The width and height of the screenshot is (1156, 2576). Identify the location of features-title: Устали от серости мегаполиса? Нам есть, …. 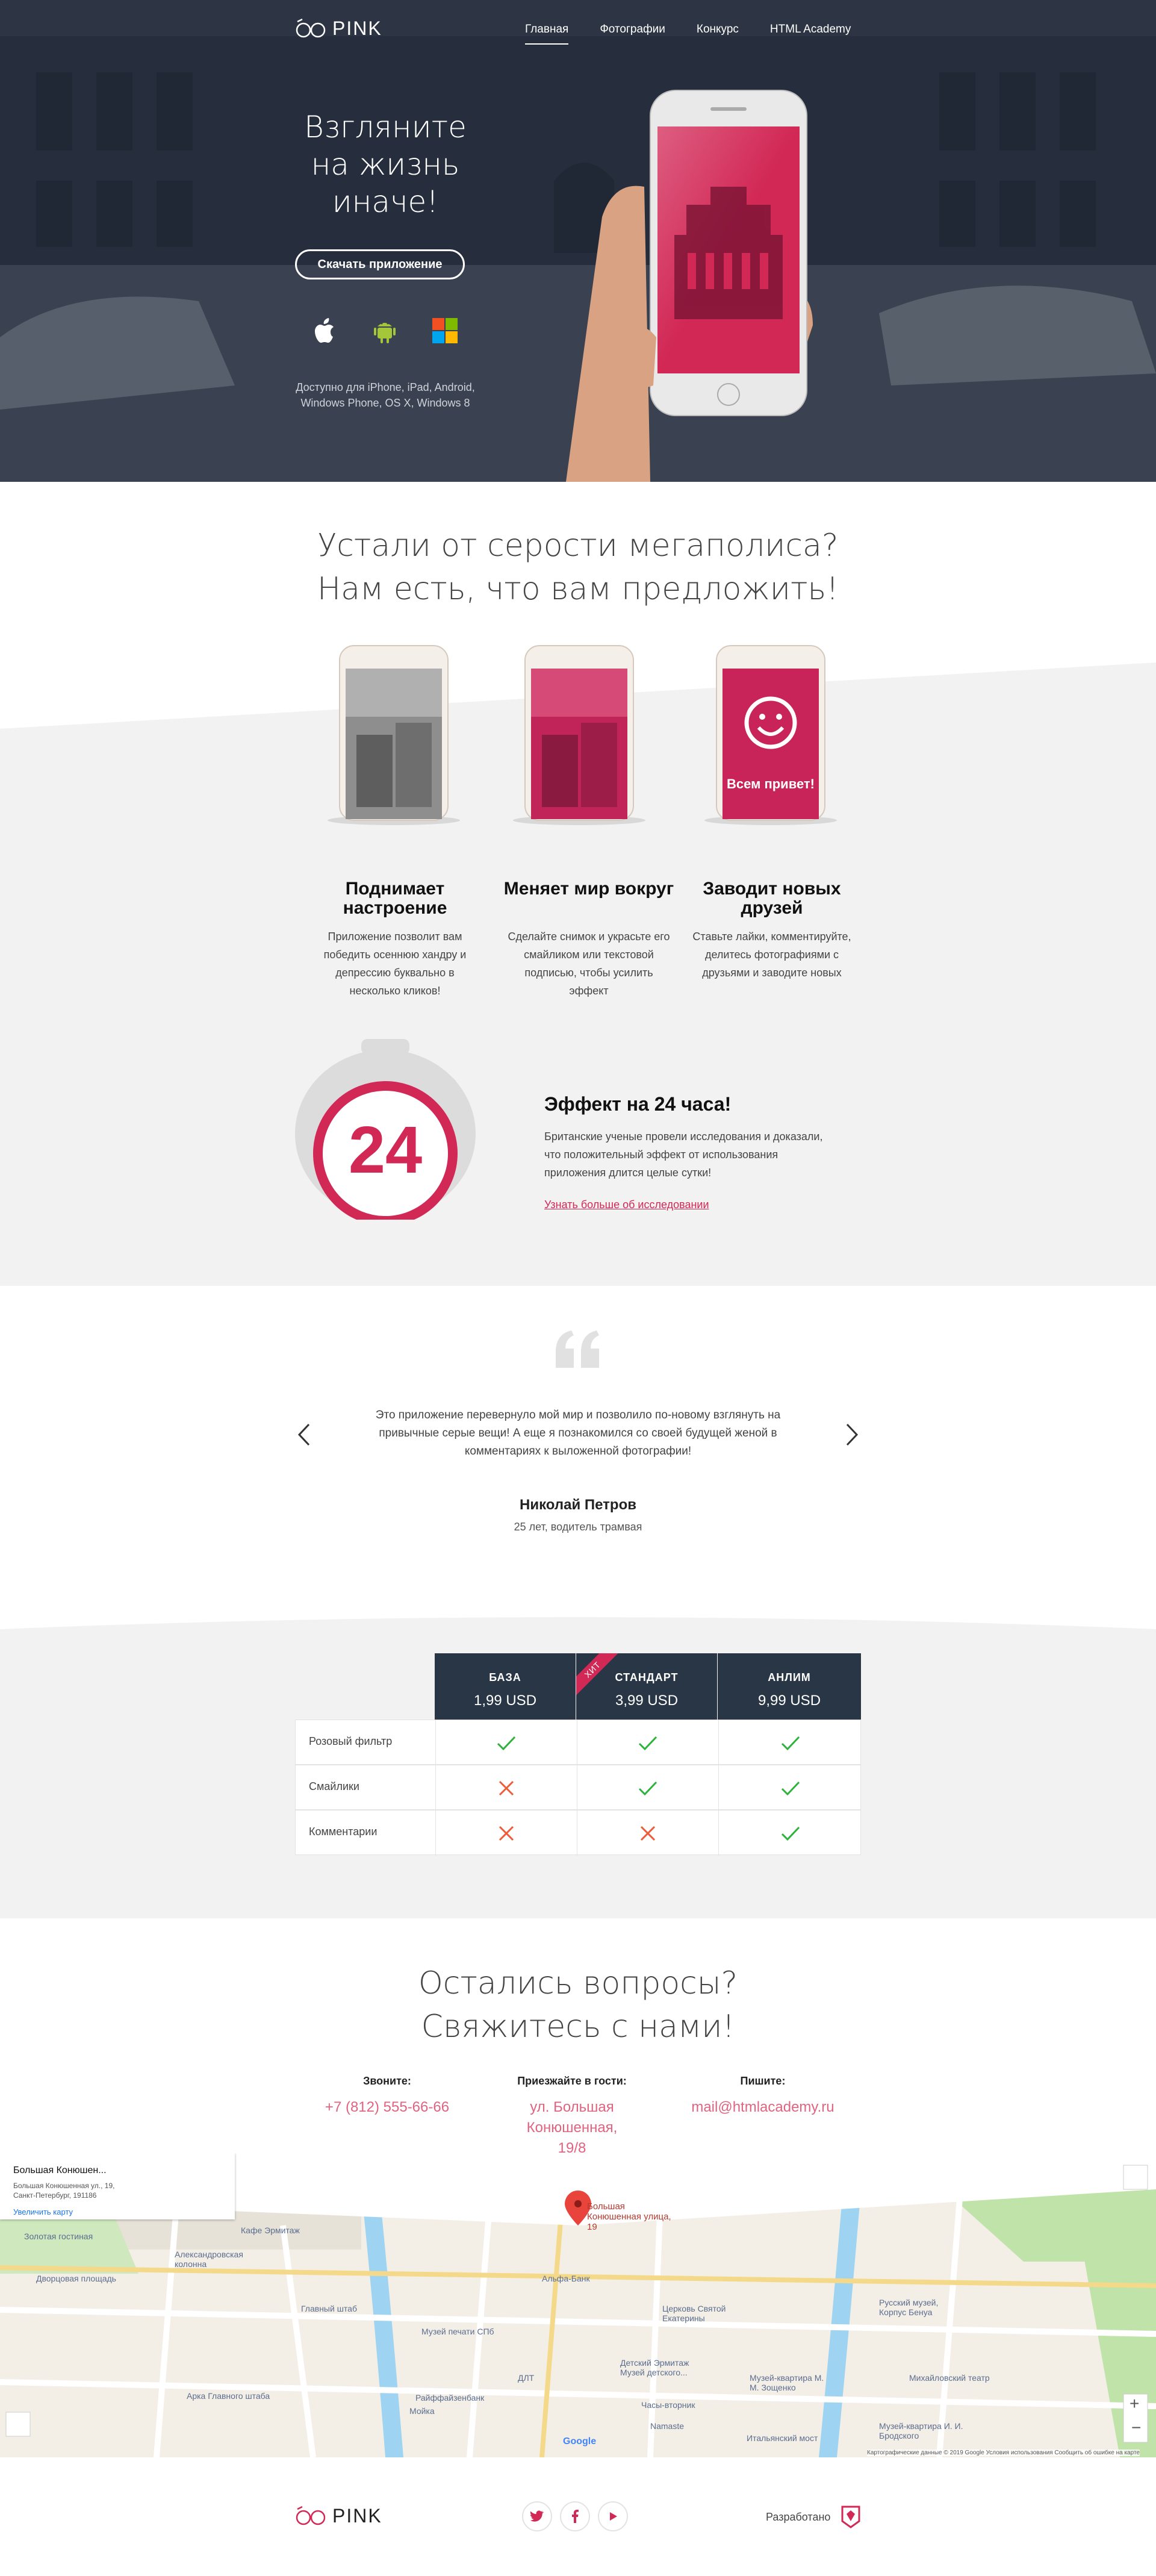
(578, 567).